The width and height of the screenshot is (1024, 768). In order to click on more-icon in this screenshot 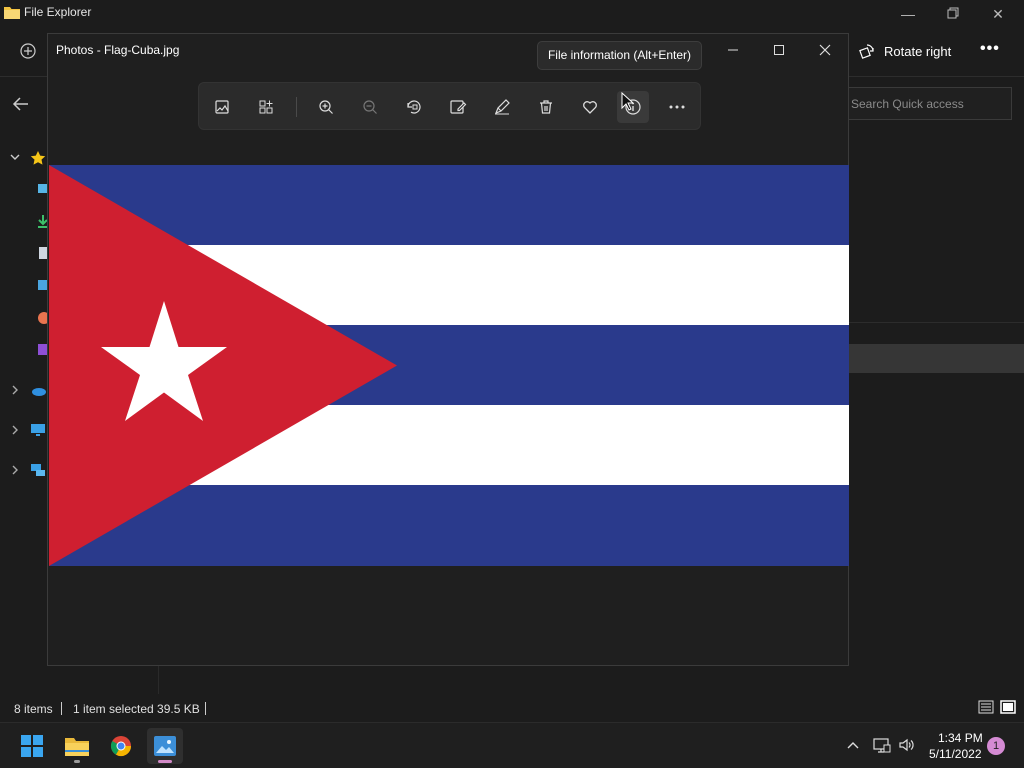, I will do `click(677, 107)`.